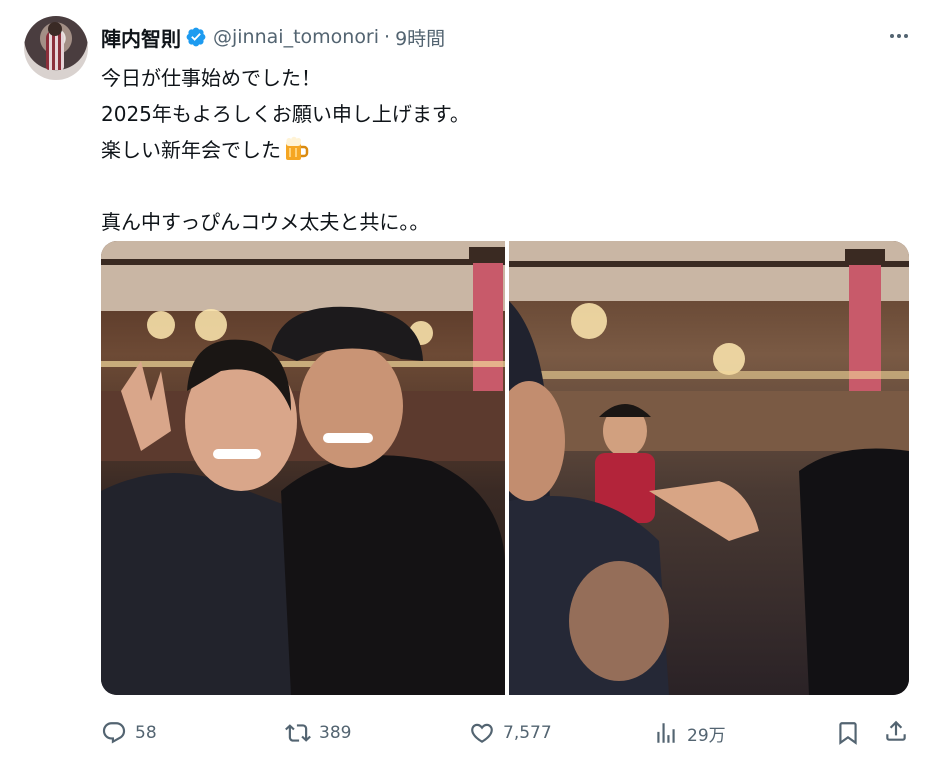  I want to click on like-button: 7,577, so click(510, 733).